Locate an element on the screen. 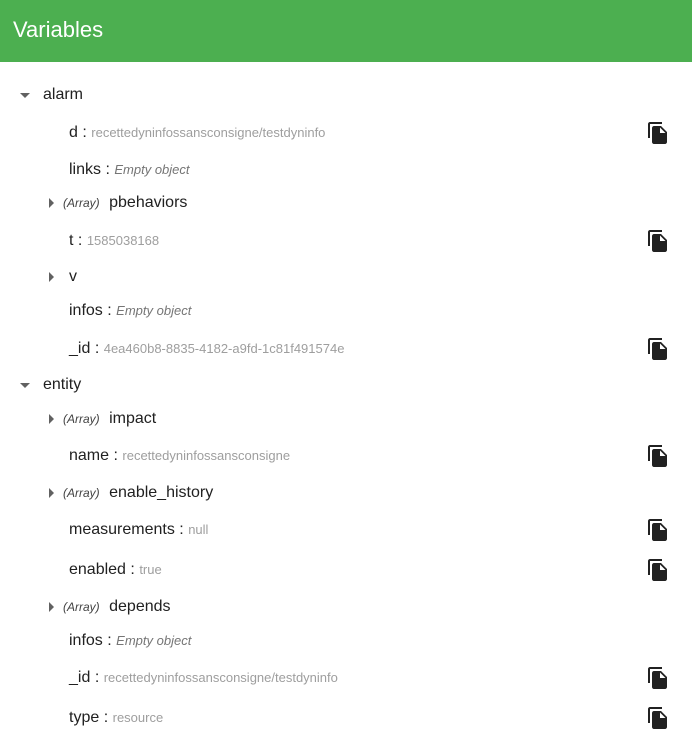 This screenshot has height=747, width=692. page-title: Variables is located at coordinates (58, 29).